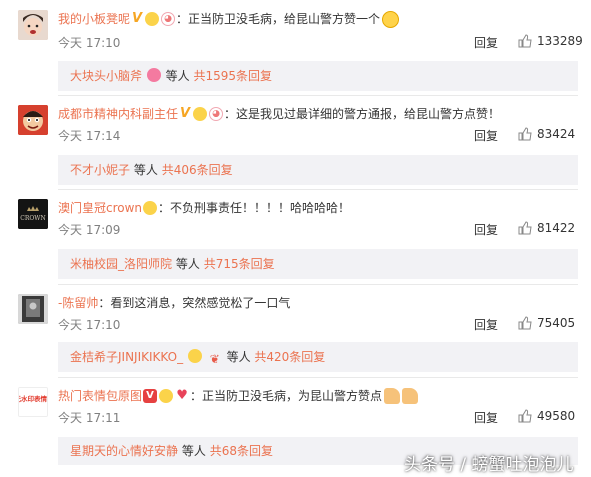  I want to click on comment-line: 我的小板凳呢 V ◕ ：正当防卫没毛病，给昆山警方赞一个, so click(229, 19).